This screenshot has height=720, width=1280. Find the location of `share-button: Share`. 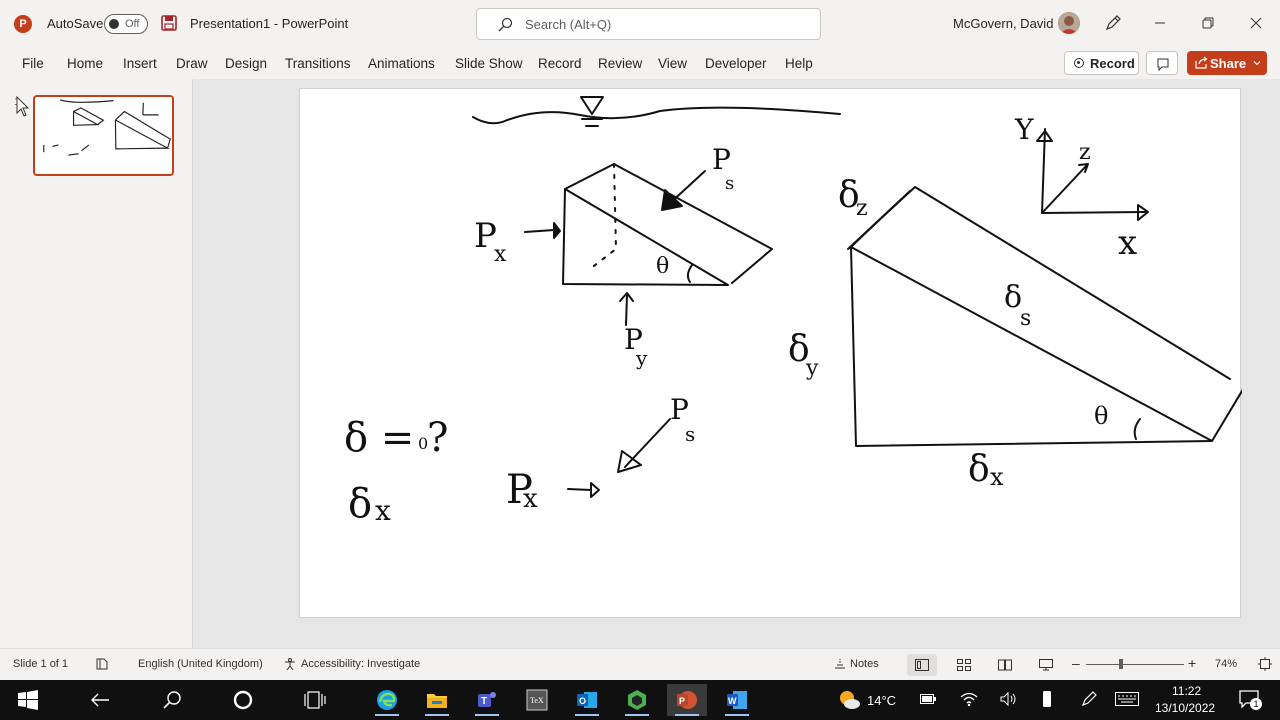

share-button: Share is located at coordinates (1227, 63).